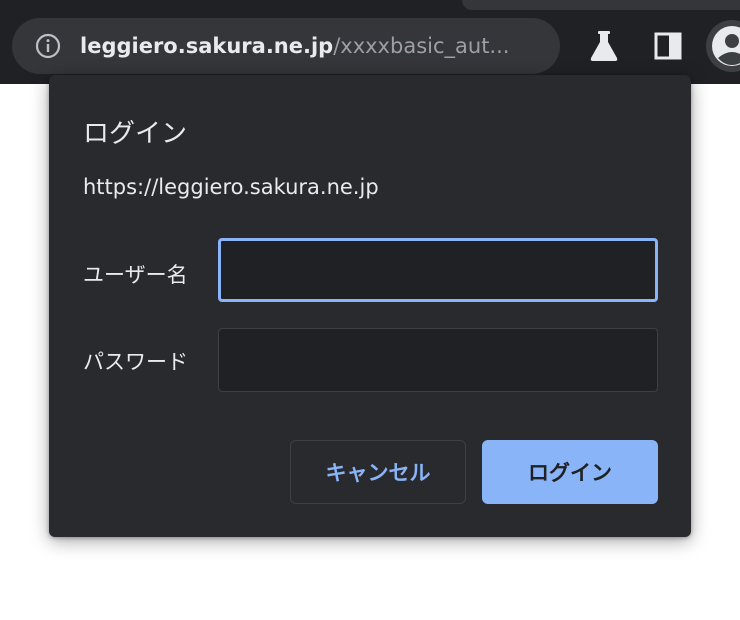 The image size is (740, 620). I want to click on dialog-origin: https://leggiero.sakura.ne.jp, so click(231, 187).